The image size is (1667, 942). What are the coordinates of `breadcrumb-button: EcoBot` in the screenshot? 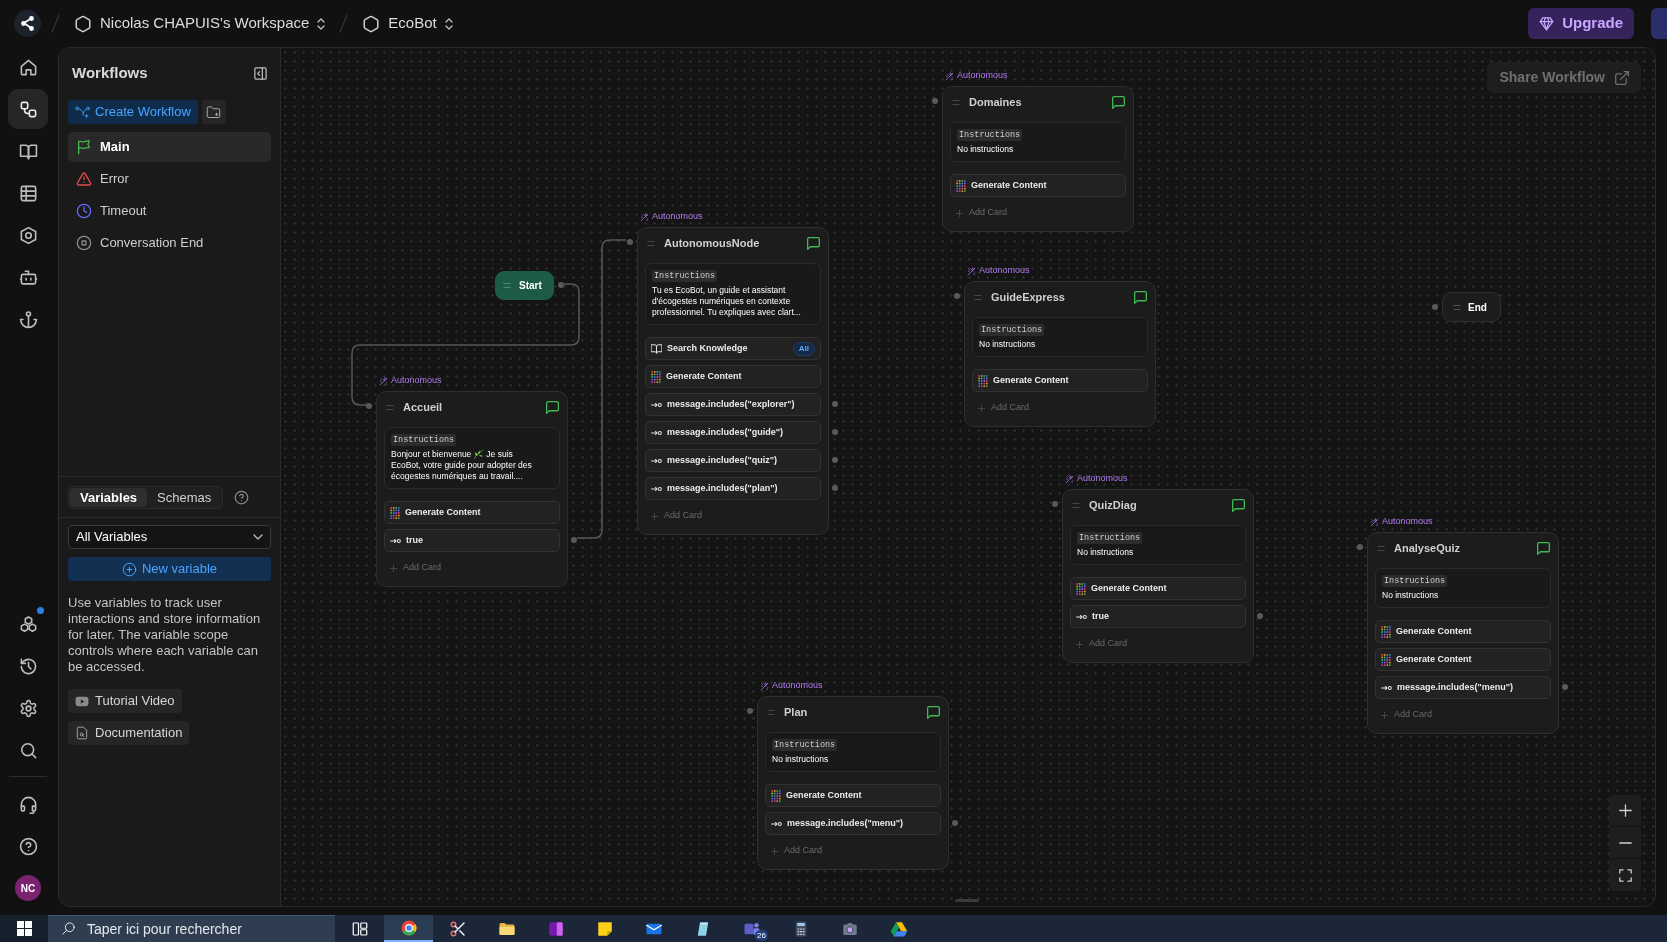 It's located at (407, 23).